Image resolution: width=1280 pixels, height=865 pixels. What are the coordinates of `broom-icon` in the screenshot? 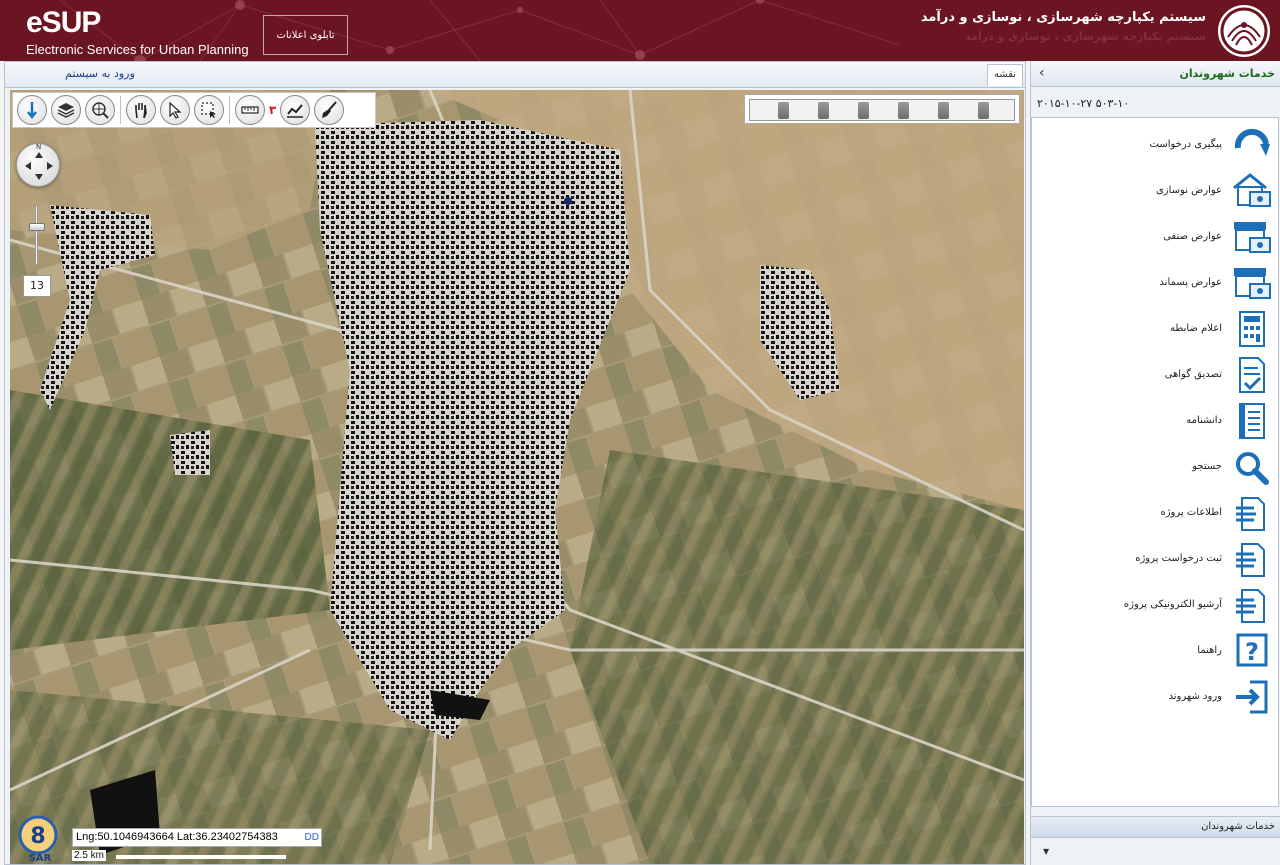 It's located at (330, 109).